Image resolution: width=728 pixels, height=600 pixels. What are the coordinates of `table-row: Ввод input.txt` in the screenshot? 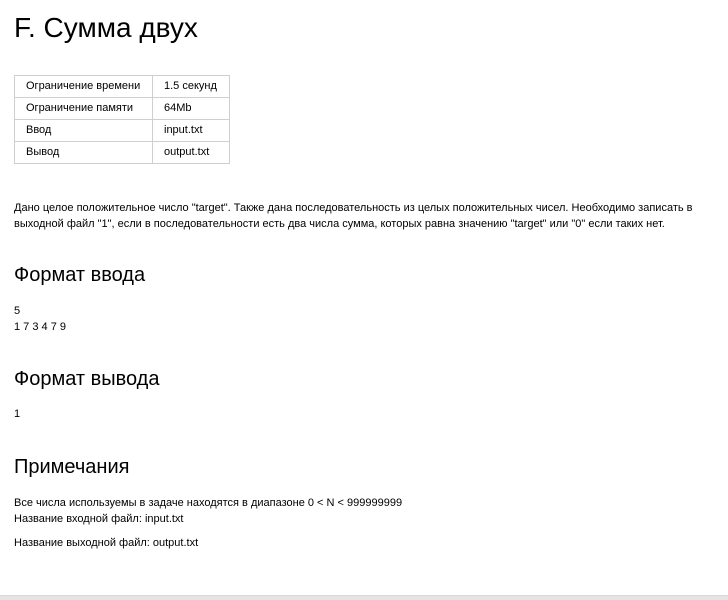 It's located at (122, 130).